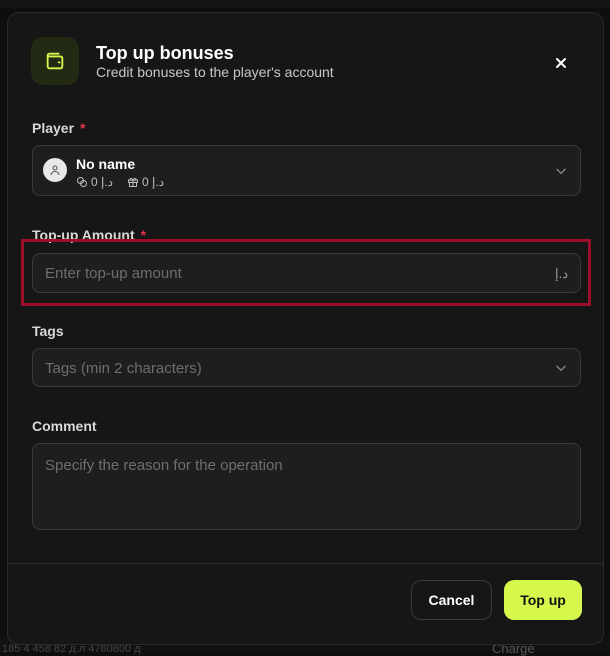 The image size is (610, 656). Describe the element at coordinates (113, 273) in the screenshot. I see `amount-placeholder: Enter top-up amount` at that location.